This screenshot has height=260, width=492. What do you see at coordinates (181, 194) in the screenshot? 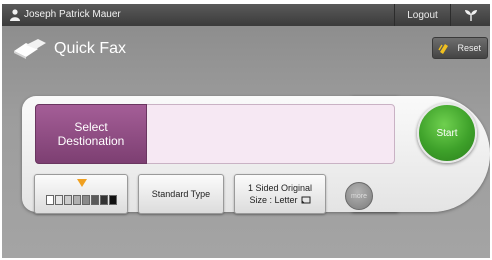
I see `scan-type-button: Standard Type` at bounding box center [181, 194].